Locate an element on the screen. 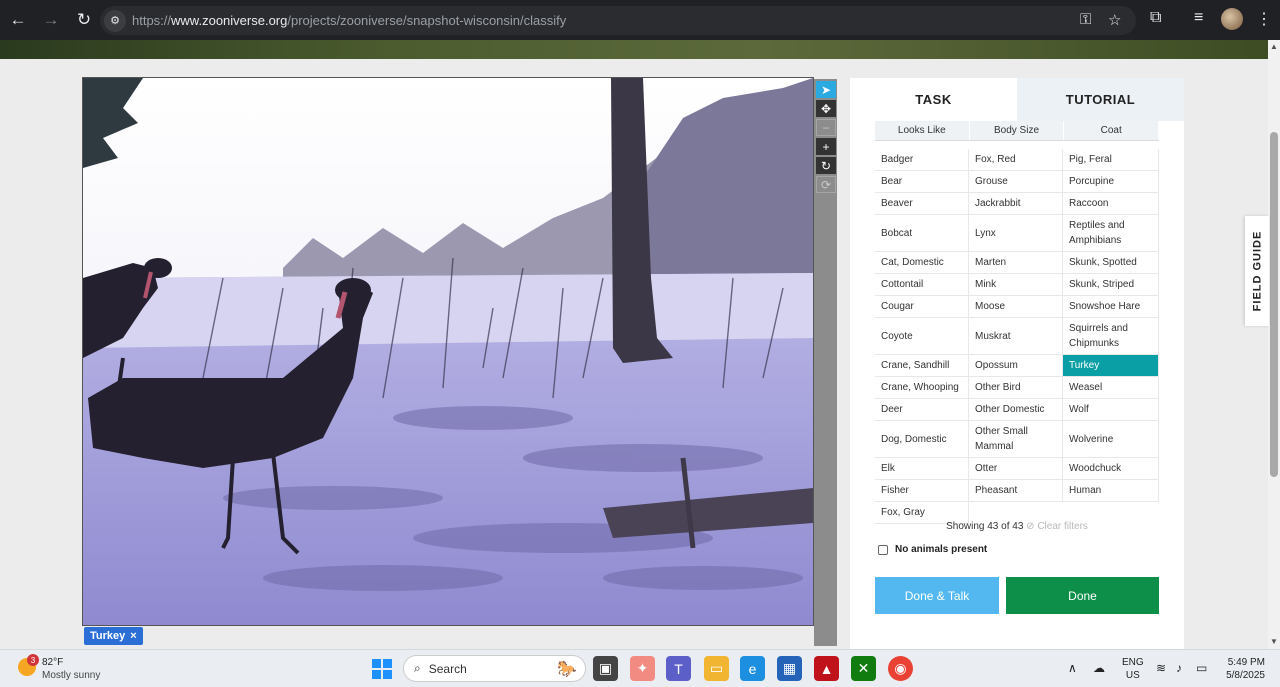  species-choice: Deer is located at coordinates (922, 410).